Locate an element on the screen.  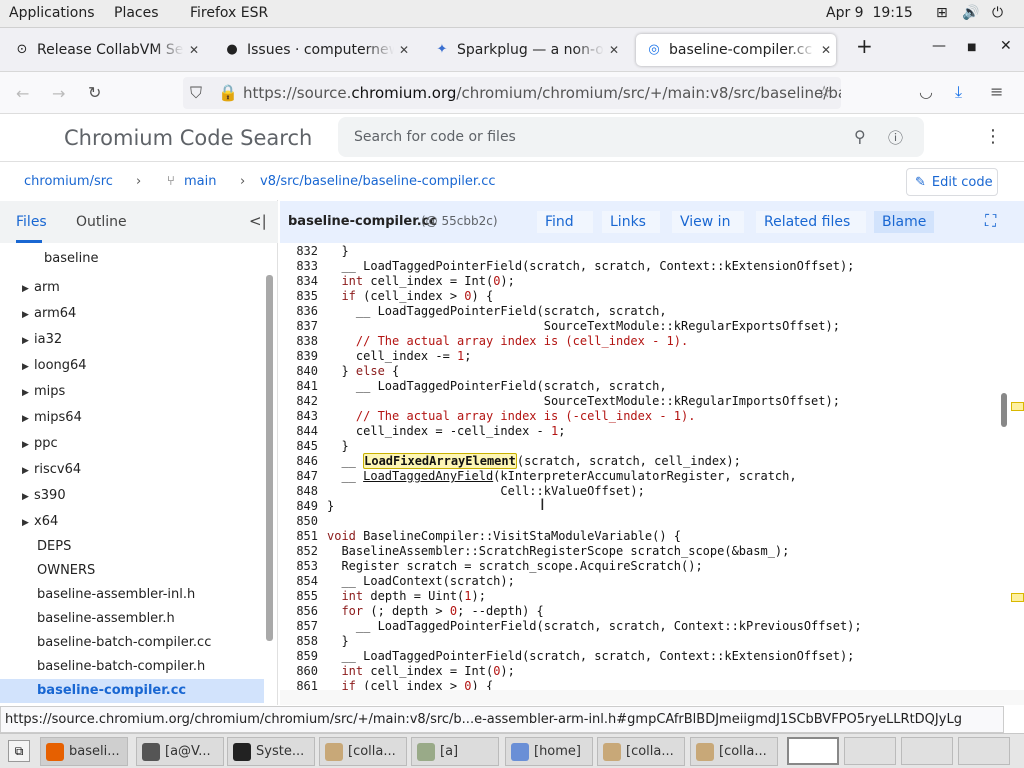
code-line: } else { is located at coordinates (363, 371).